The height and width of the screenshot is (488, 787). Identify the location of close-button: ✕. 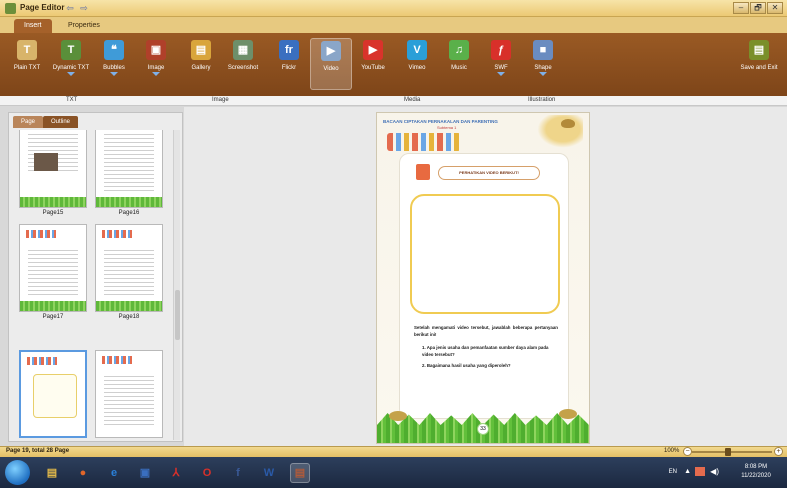
(775, 8).